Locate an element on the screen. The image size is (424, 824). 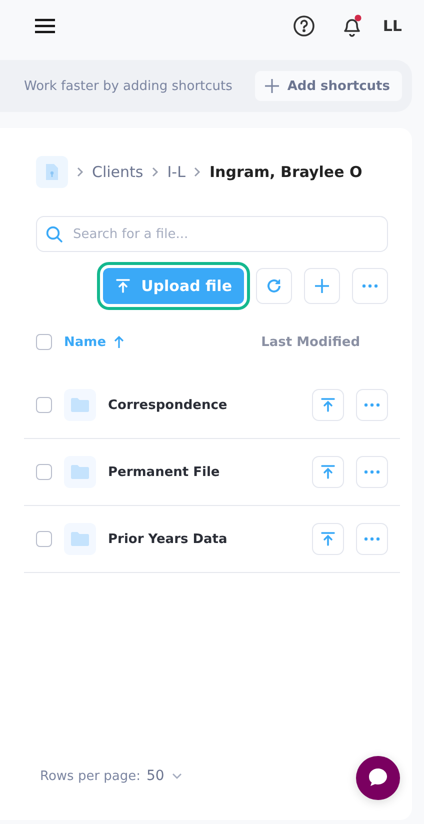
refresh-button is located at coordinates (274, 286).